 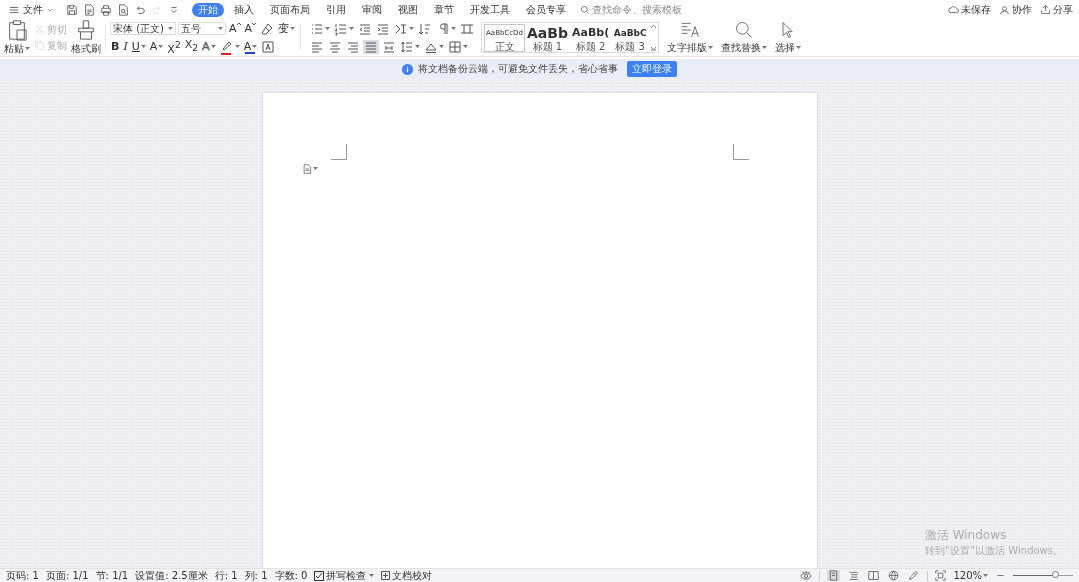 I want to click on phonetic-guide-button: 变, so click(x=284, y=28).